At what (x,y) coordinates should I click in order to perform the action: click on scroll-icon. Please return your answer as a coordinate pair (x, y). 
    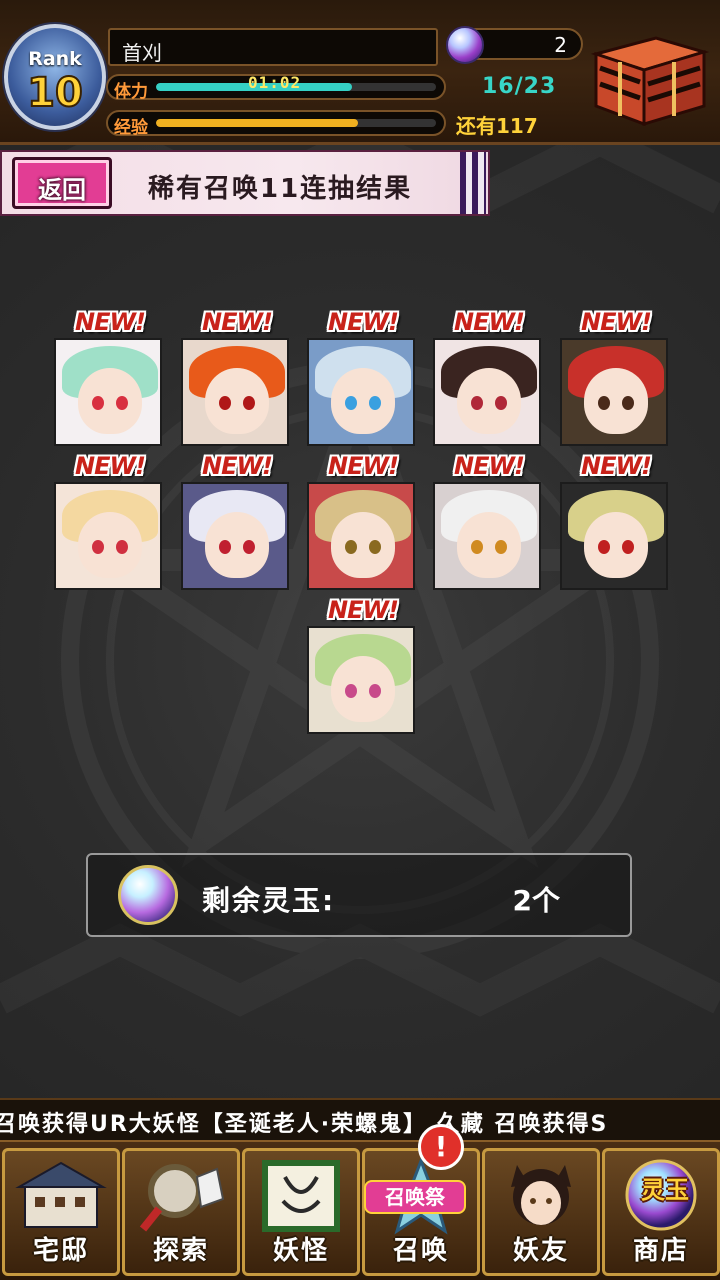
    Looking at the image, I should click on (301, 1196).